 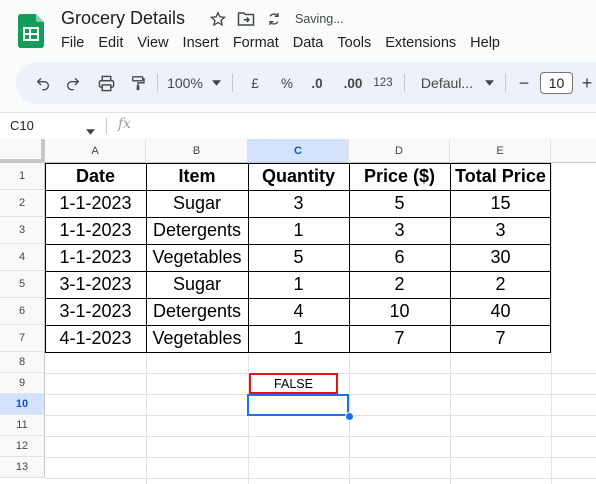 I want to click on menu-data: Data, so click(x=308, y=43).